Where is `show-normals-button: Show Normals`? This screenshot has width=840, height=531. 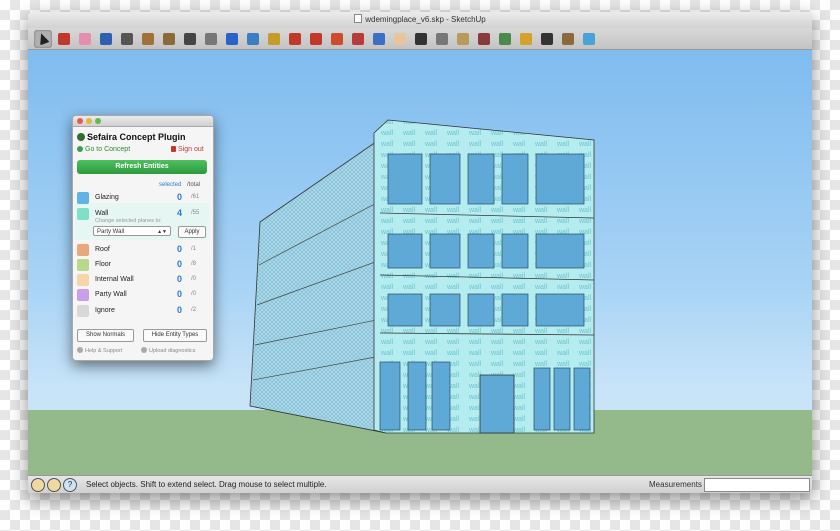
show-normals-button: Show Normals is located at coordinates (105, 335).